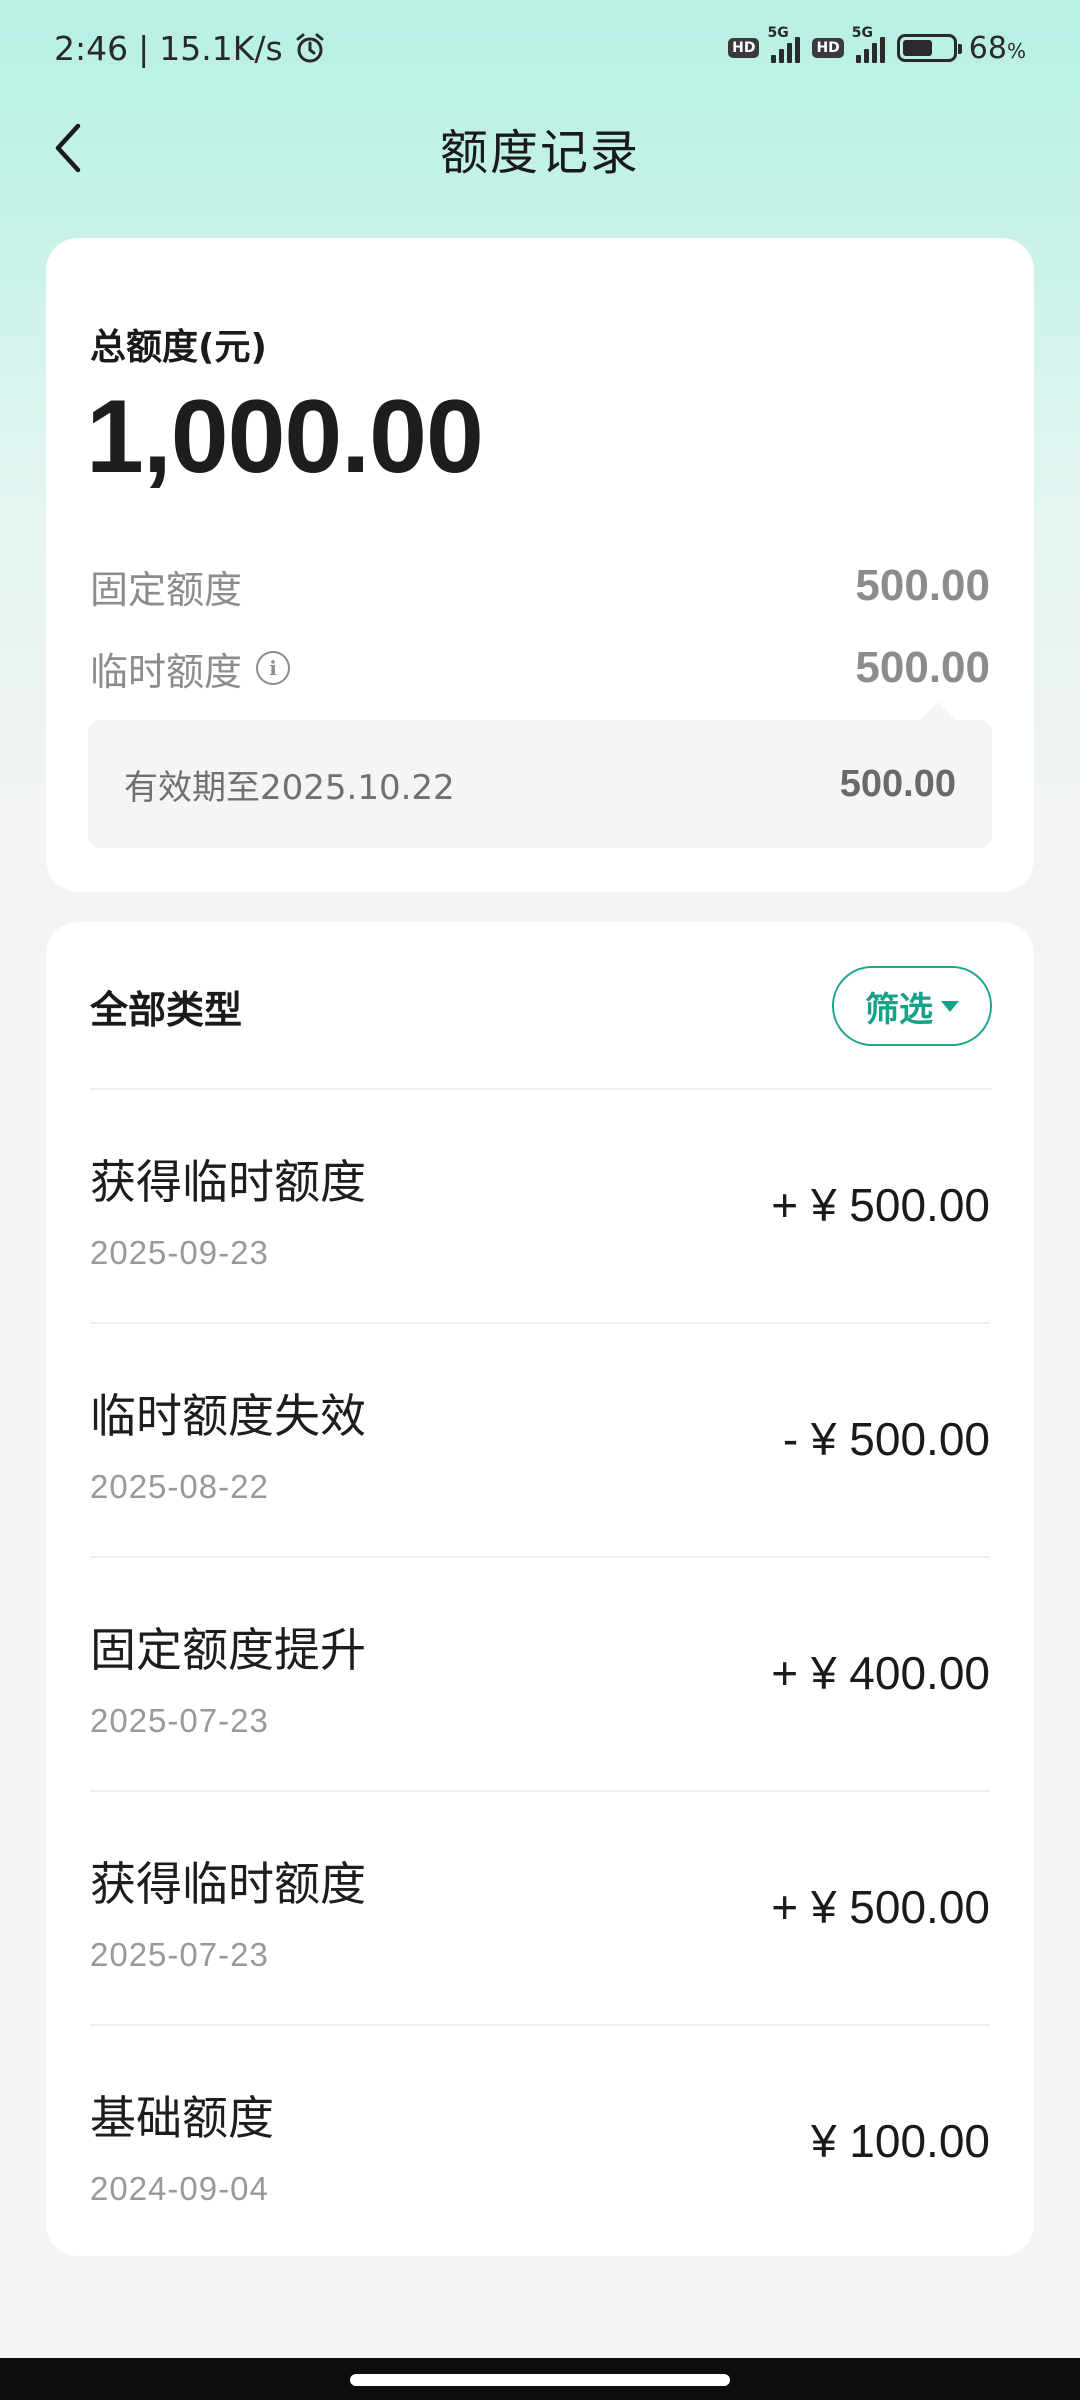 This screenshot has width=1080, height=2400. What do you see at coordinates (897, 783) in the screenshot?
I see `validity-value: 500.00` at bounding box center [897, 783].